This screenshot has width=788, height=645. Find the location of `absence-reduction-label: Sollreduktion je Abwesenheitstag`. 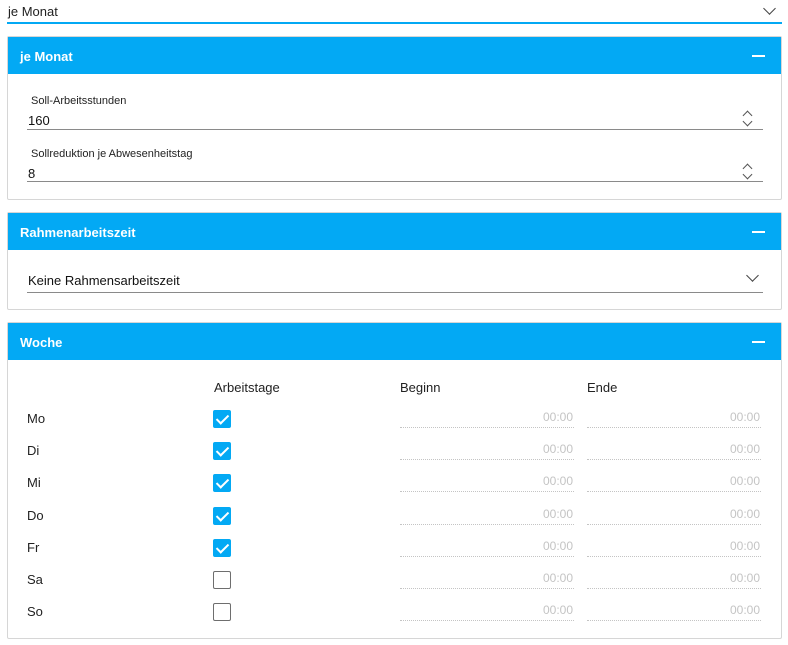

absence-reduction-label: Sollreduktion je Abwesenheitstag is located at coordinates (112, 154).